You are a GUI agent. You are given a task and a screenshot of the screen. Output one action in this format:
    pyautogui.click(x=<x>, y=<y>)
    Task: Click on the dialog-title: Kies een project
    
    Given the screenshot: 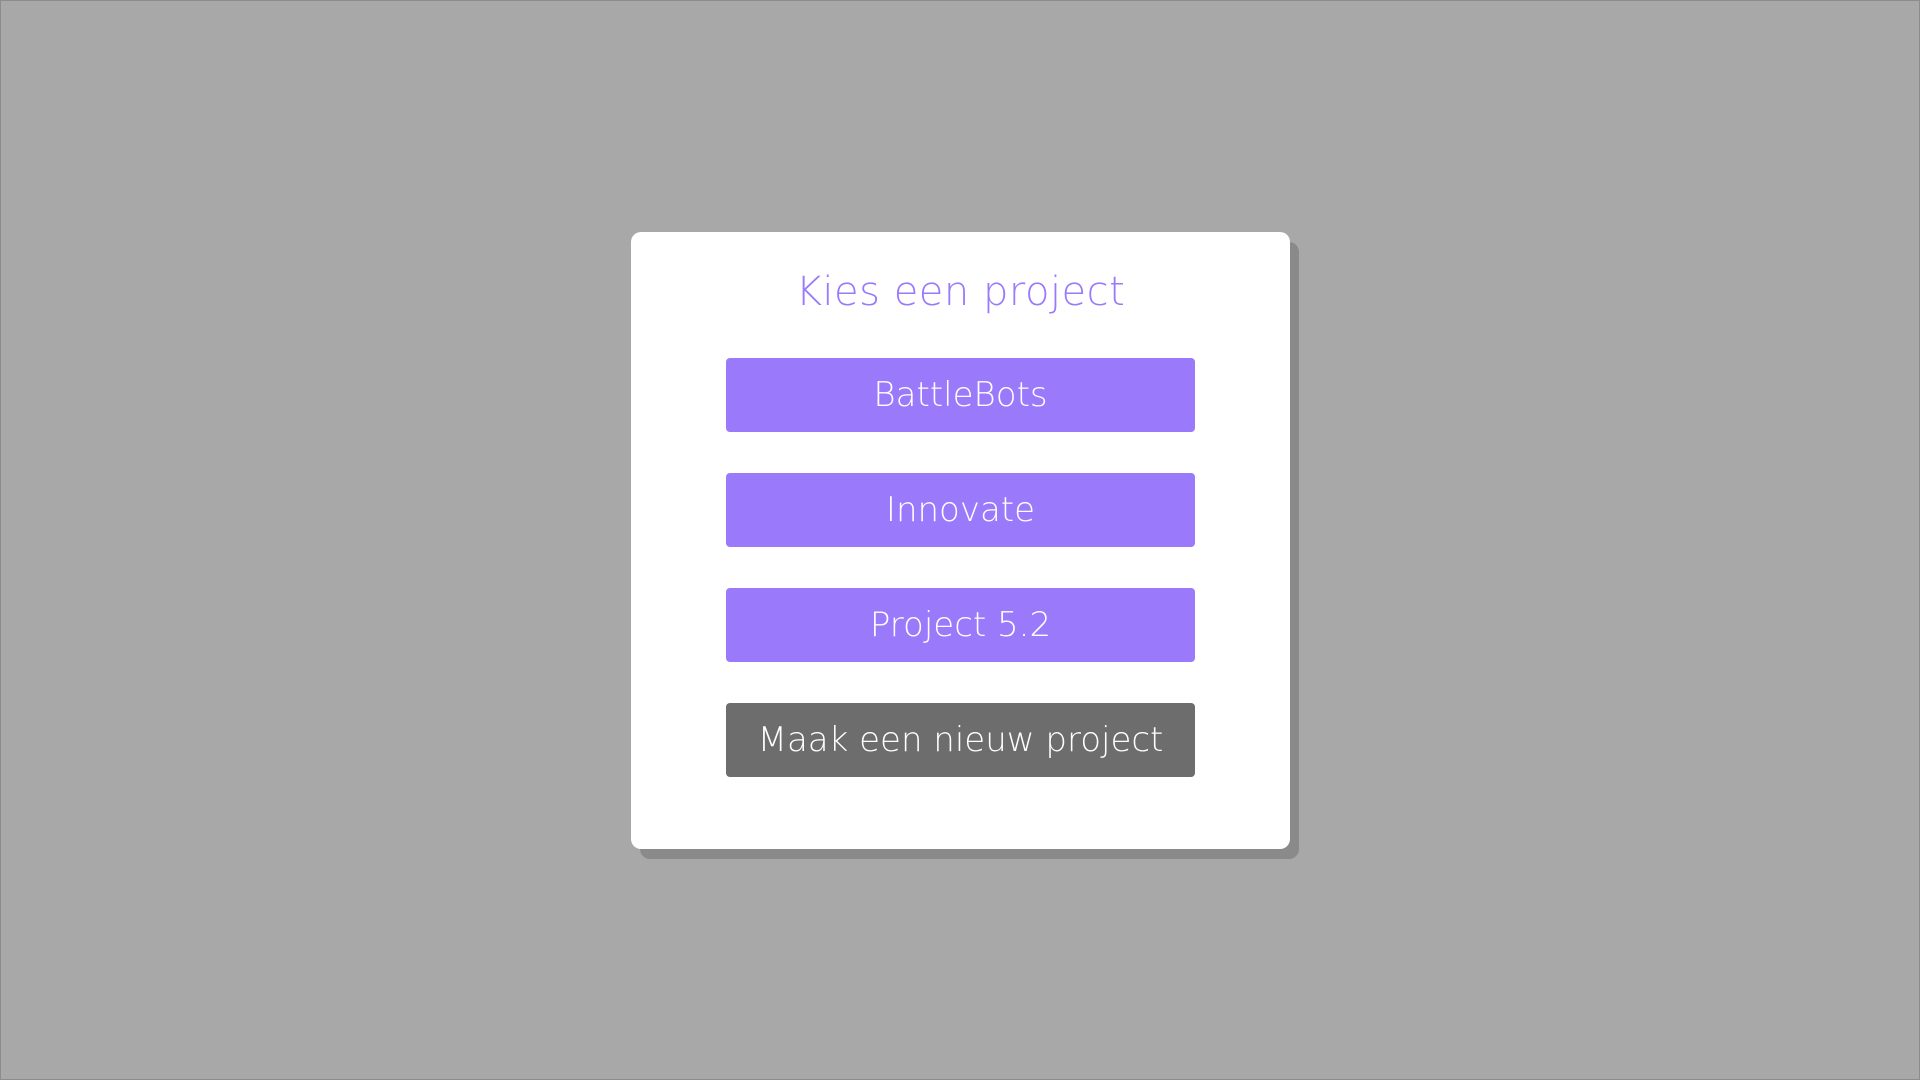 What is the action you would take?
    pyautogui.click(x=960, y=292)
    